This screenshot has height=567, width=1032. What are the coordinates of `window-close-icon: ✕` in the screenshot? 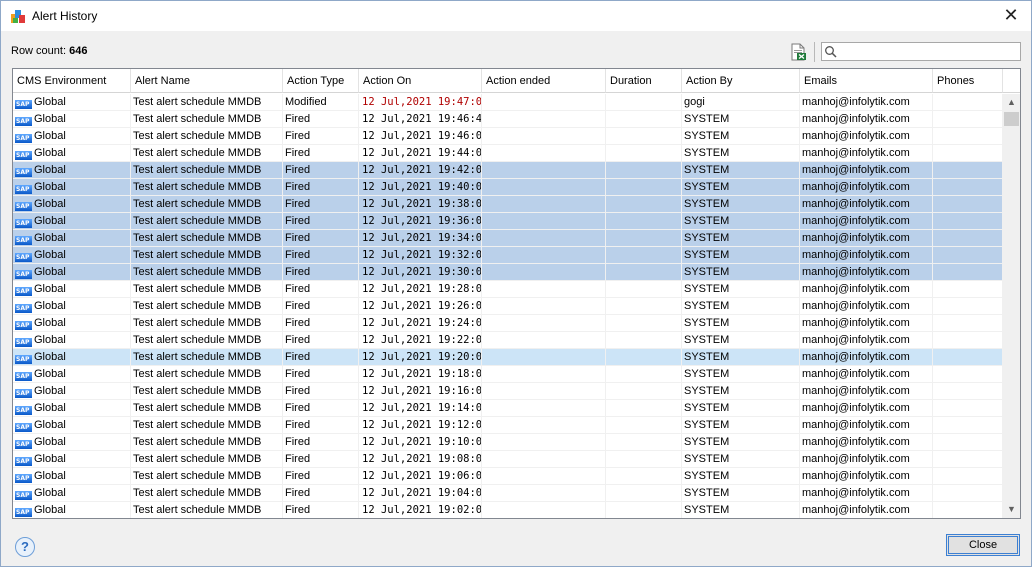 It's located at (1011, 16).